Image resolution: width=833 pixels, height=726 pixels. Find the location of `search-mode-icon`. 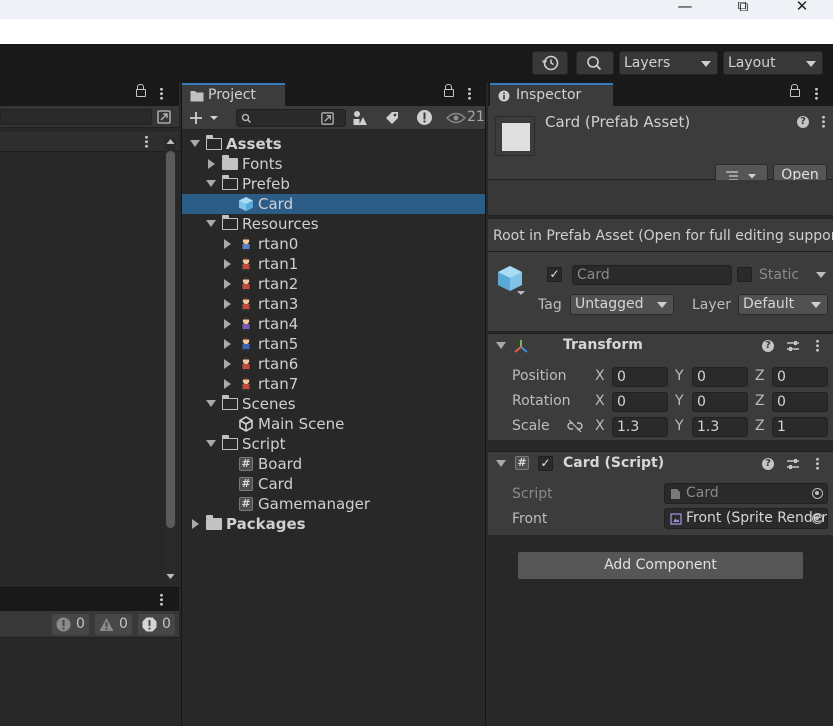

search-mode-icon is located at coordinates (327, 118).